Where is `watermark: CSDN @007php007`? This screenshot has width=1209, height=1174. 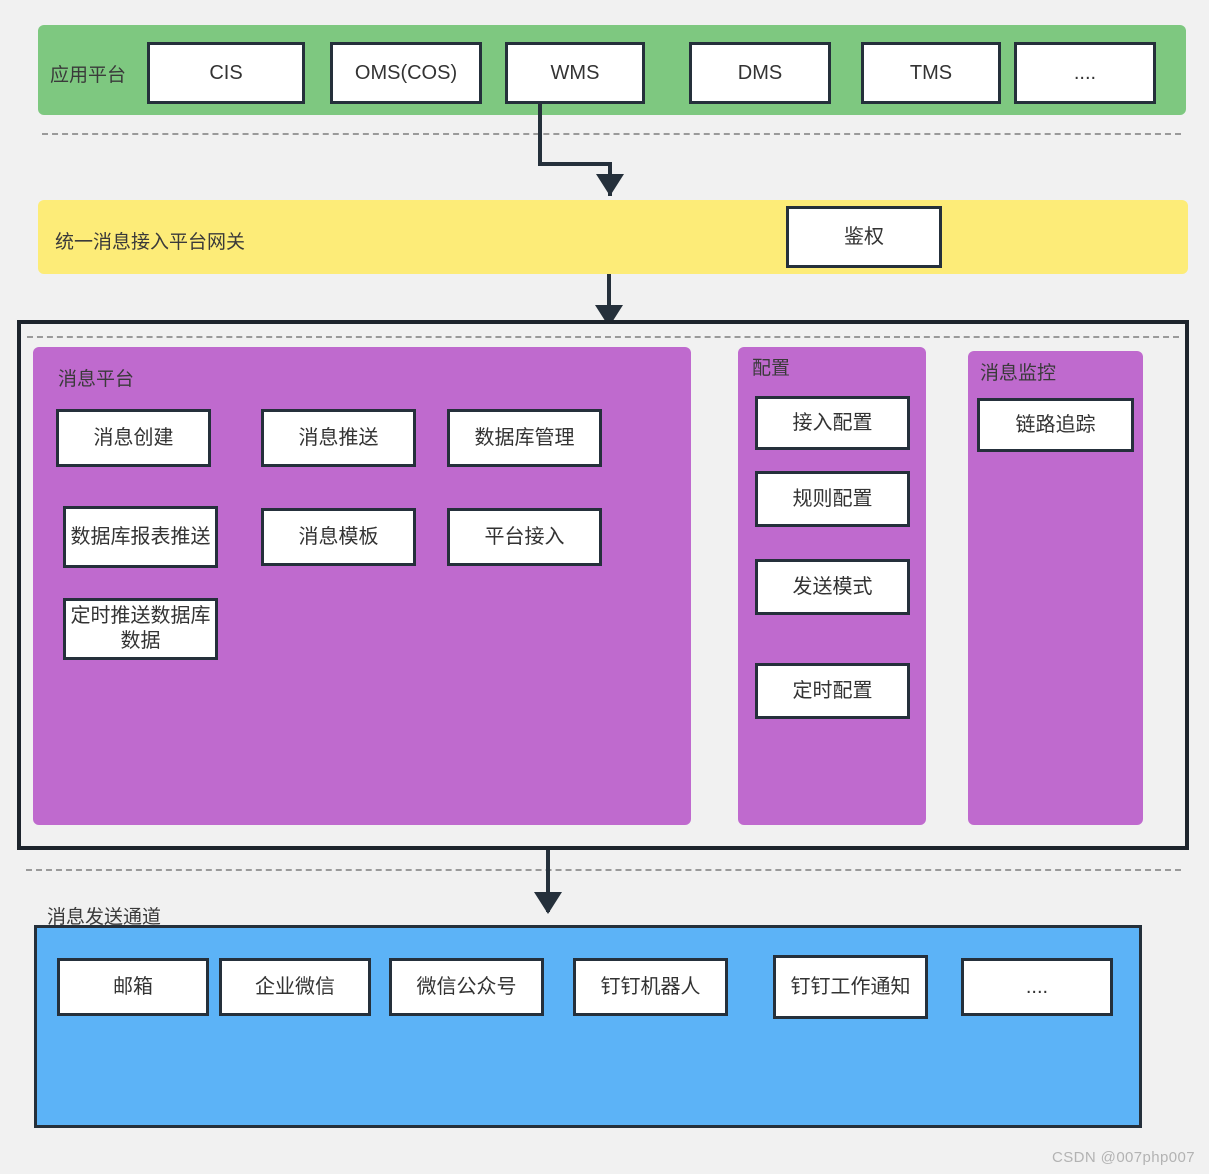 watermark: CSDN @007php007 is located at coordinates (1123, 1157).